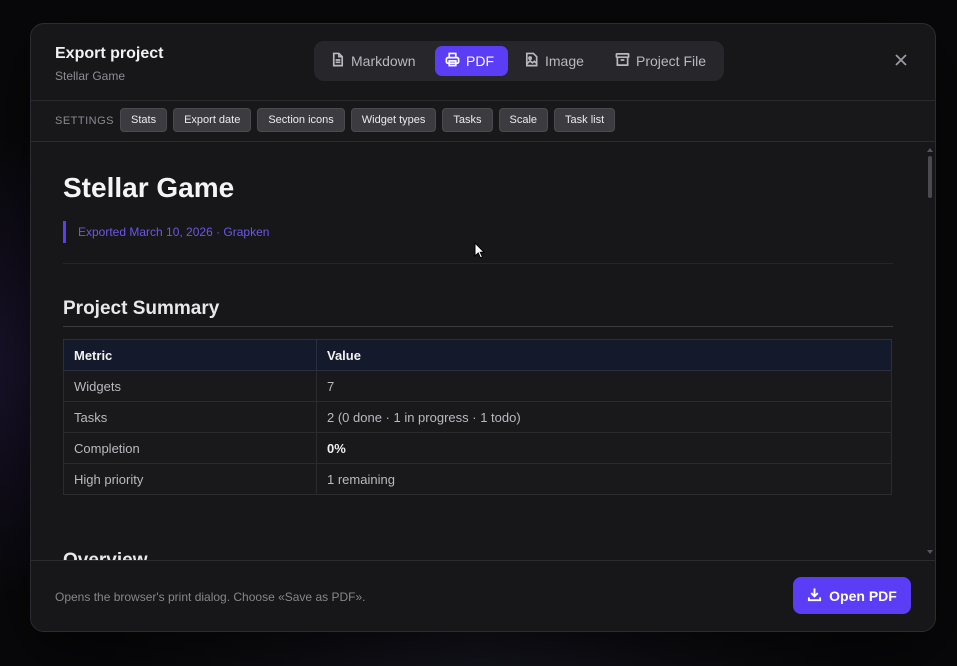 The width and height of the screenshot is (957, 666). Describe the element at coordinates (190, 386) in the screenshot. I see `metric-cell: Widgets` at that location.